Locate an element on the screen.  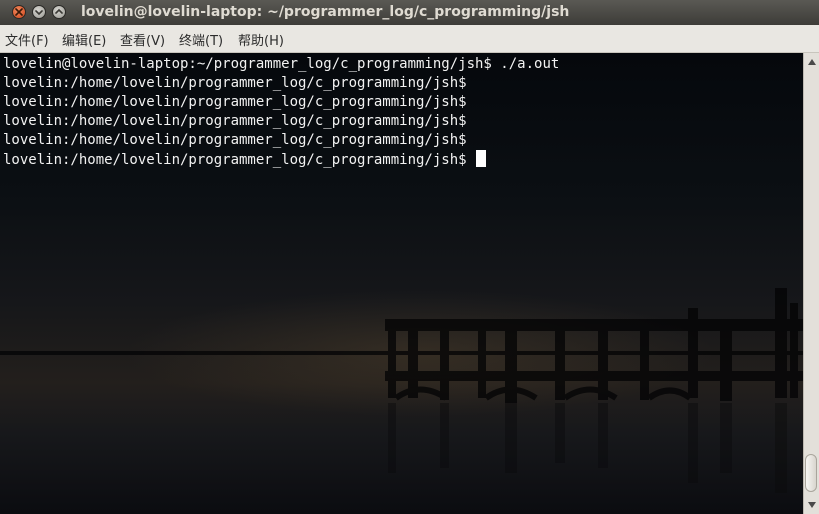
menu-bar: 文件(F) 编辑(E) 查看(V) 终端(T) 帮助(H) is located at coordinates (409, 39).